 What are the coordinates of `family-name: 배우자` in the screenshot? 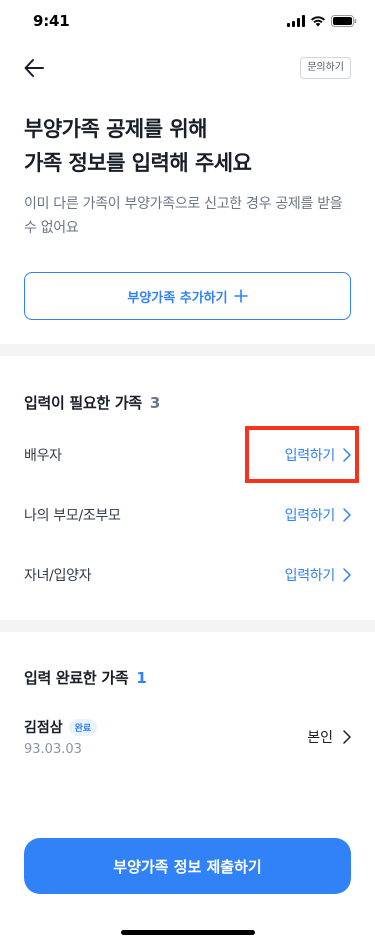 It's located at (43, 456).